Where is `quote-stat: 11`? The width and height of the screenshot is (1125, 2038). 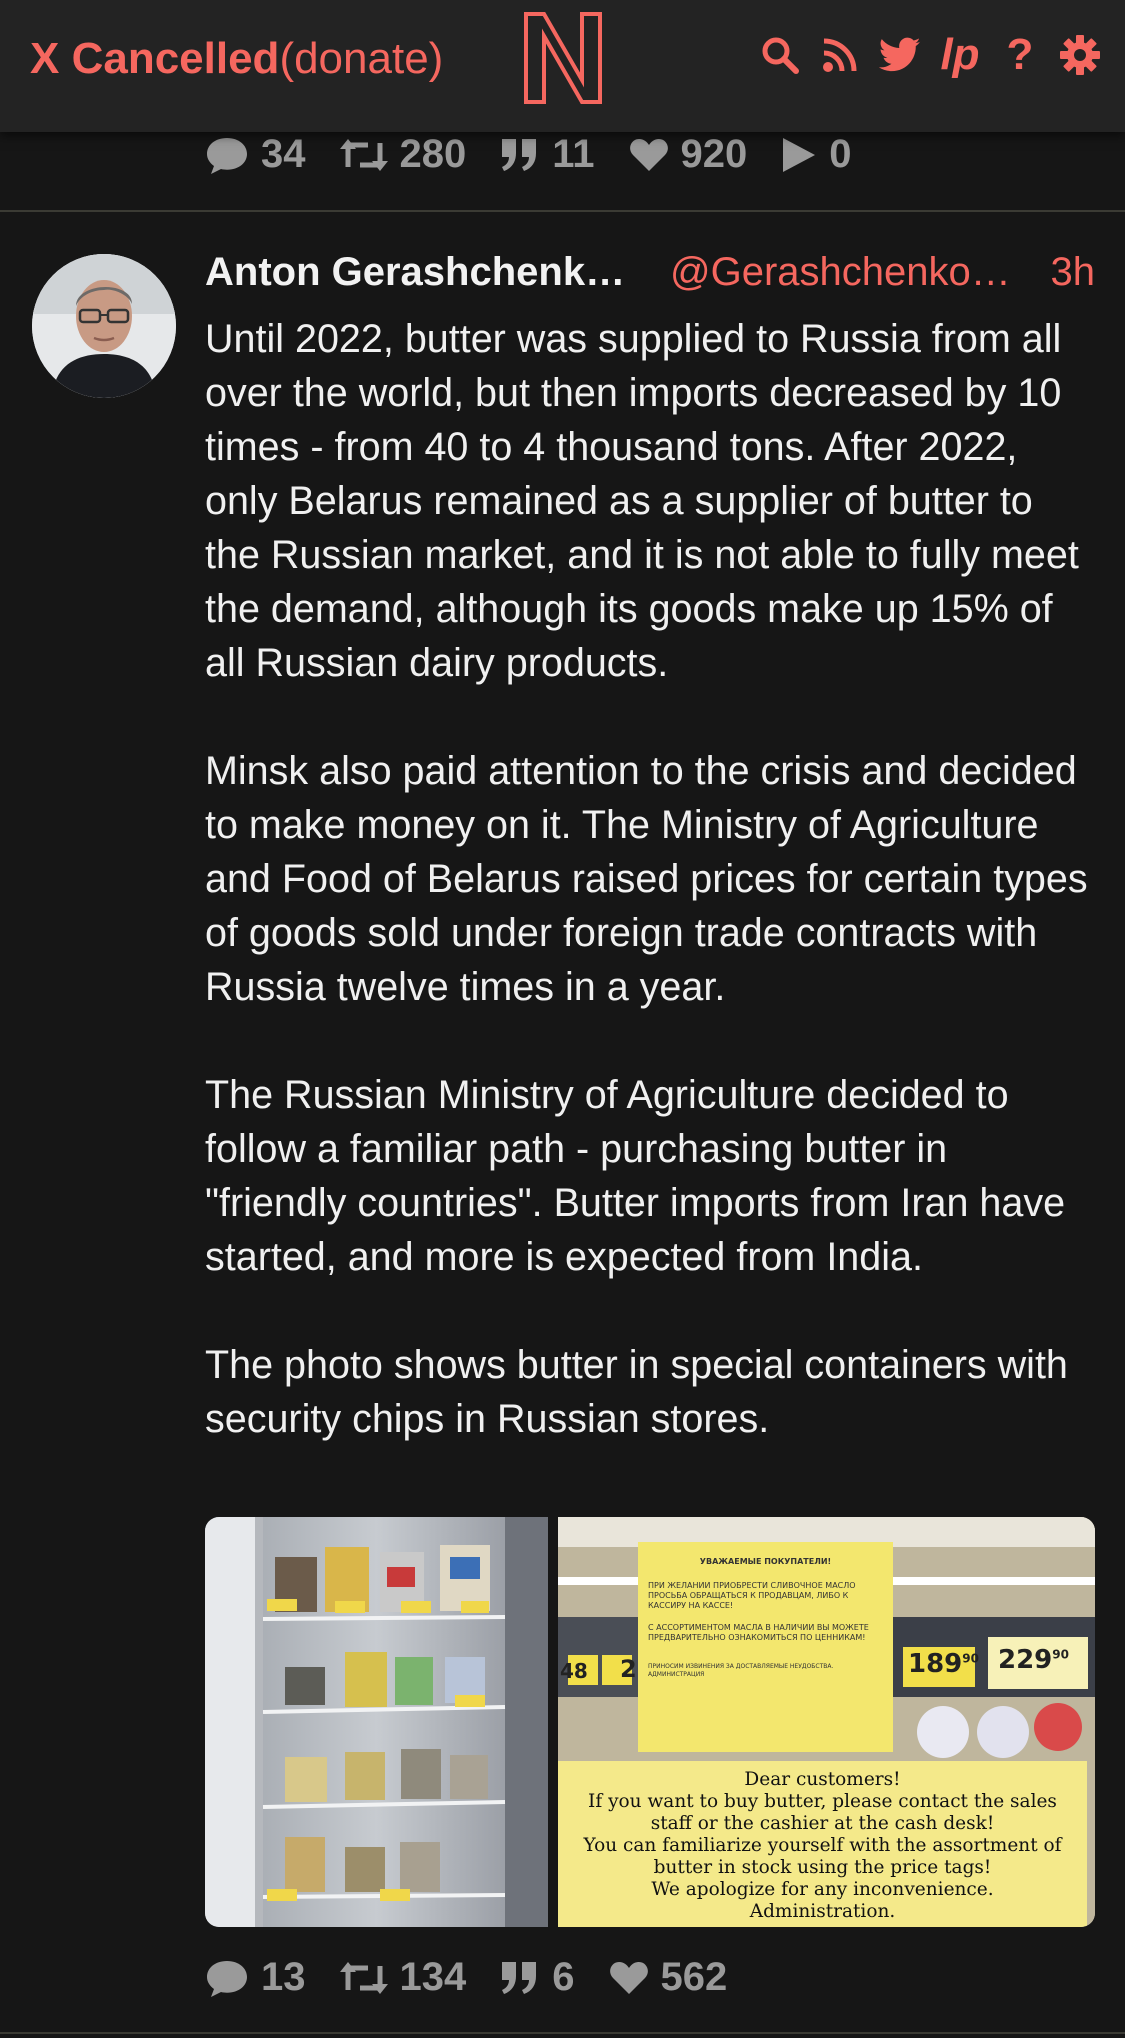
quote-stat: 11 is located at coordinates (547, 154).